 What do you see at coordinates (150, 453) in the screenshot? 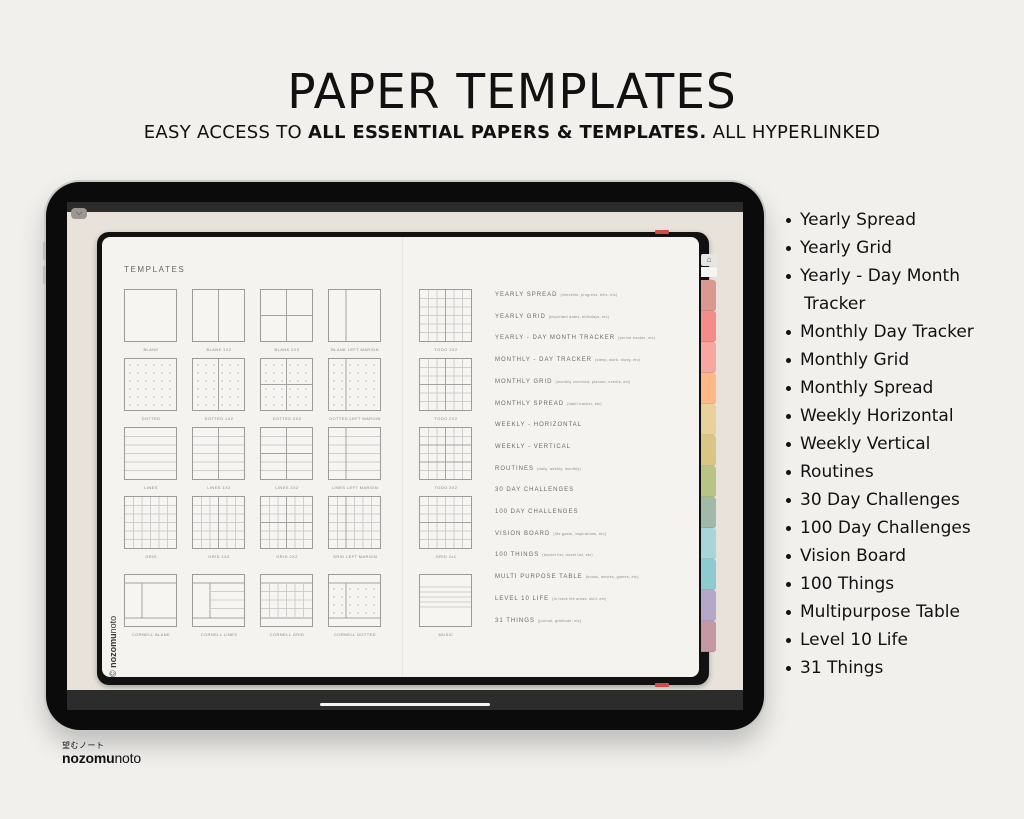
I see `template-thumb-lines` at bounding box center [150, 453].